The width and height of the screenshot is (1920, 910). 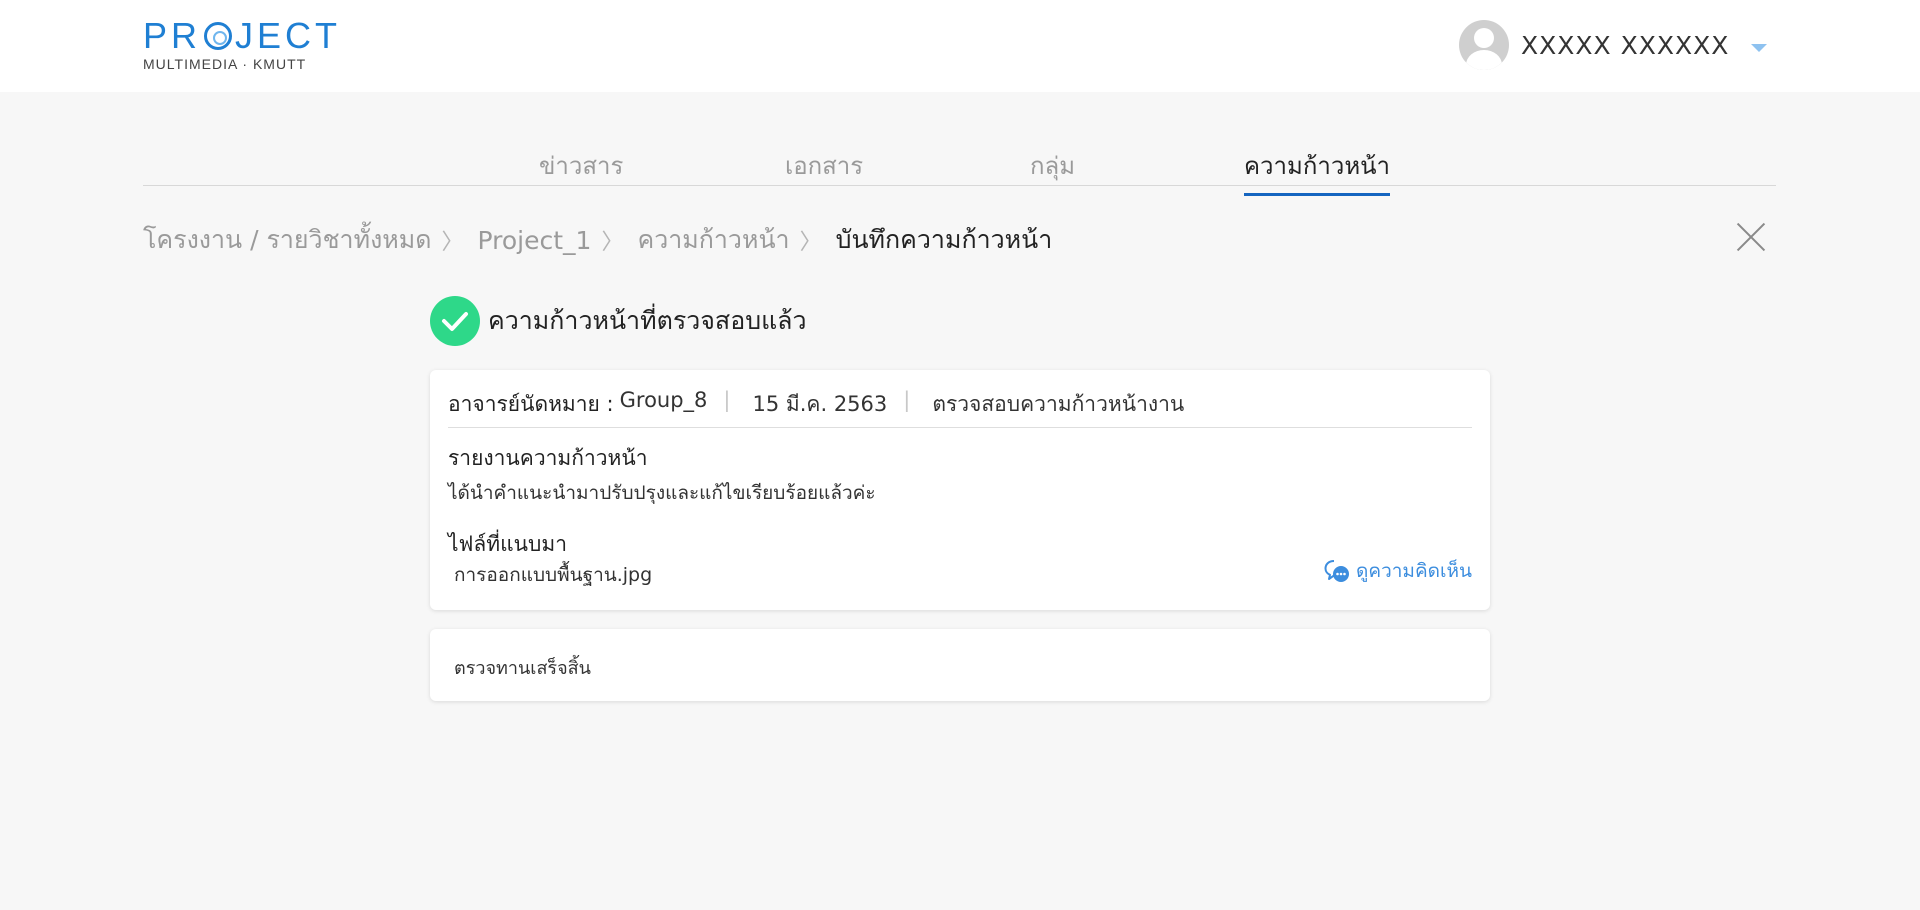 I want to click on appointment-topic: ตรวจสอบความก้าวหน้างาน, so click(x=1058, y=404).